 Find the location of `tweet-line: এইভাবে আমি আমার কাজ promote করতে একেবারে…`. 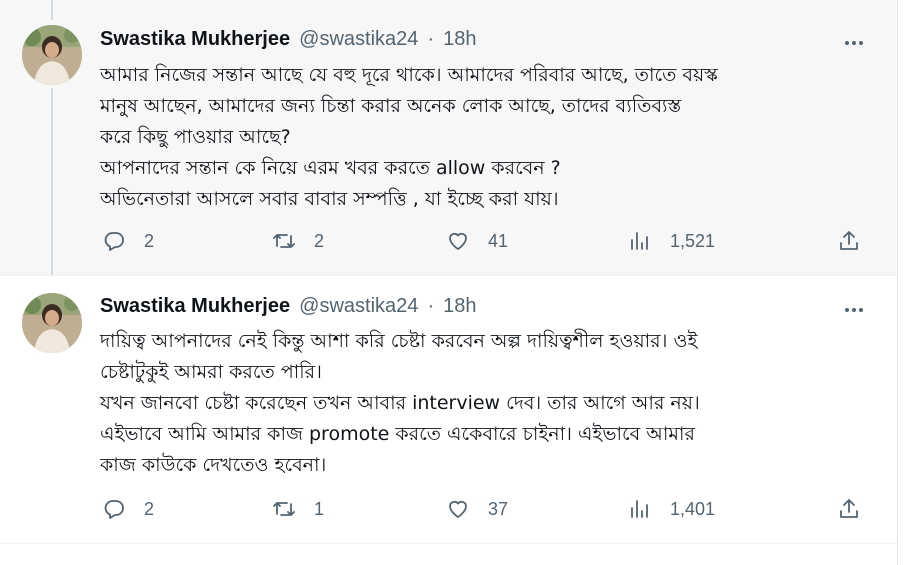

tweet-line: এইভাবে আমি আমার কাজ promote করতে একেবারে… is located at coordinates (397, 434).